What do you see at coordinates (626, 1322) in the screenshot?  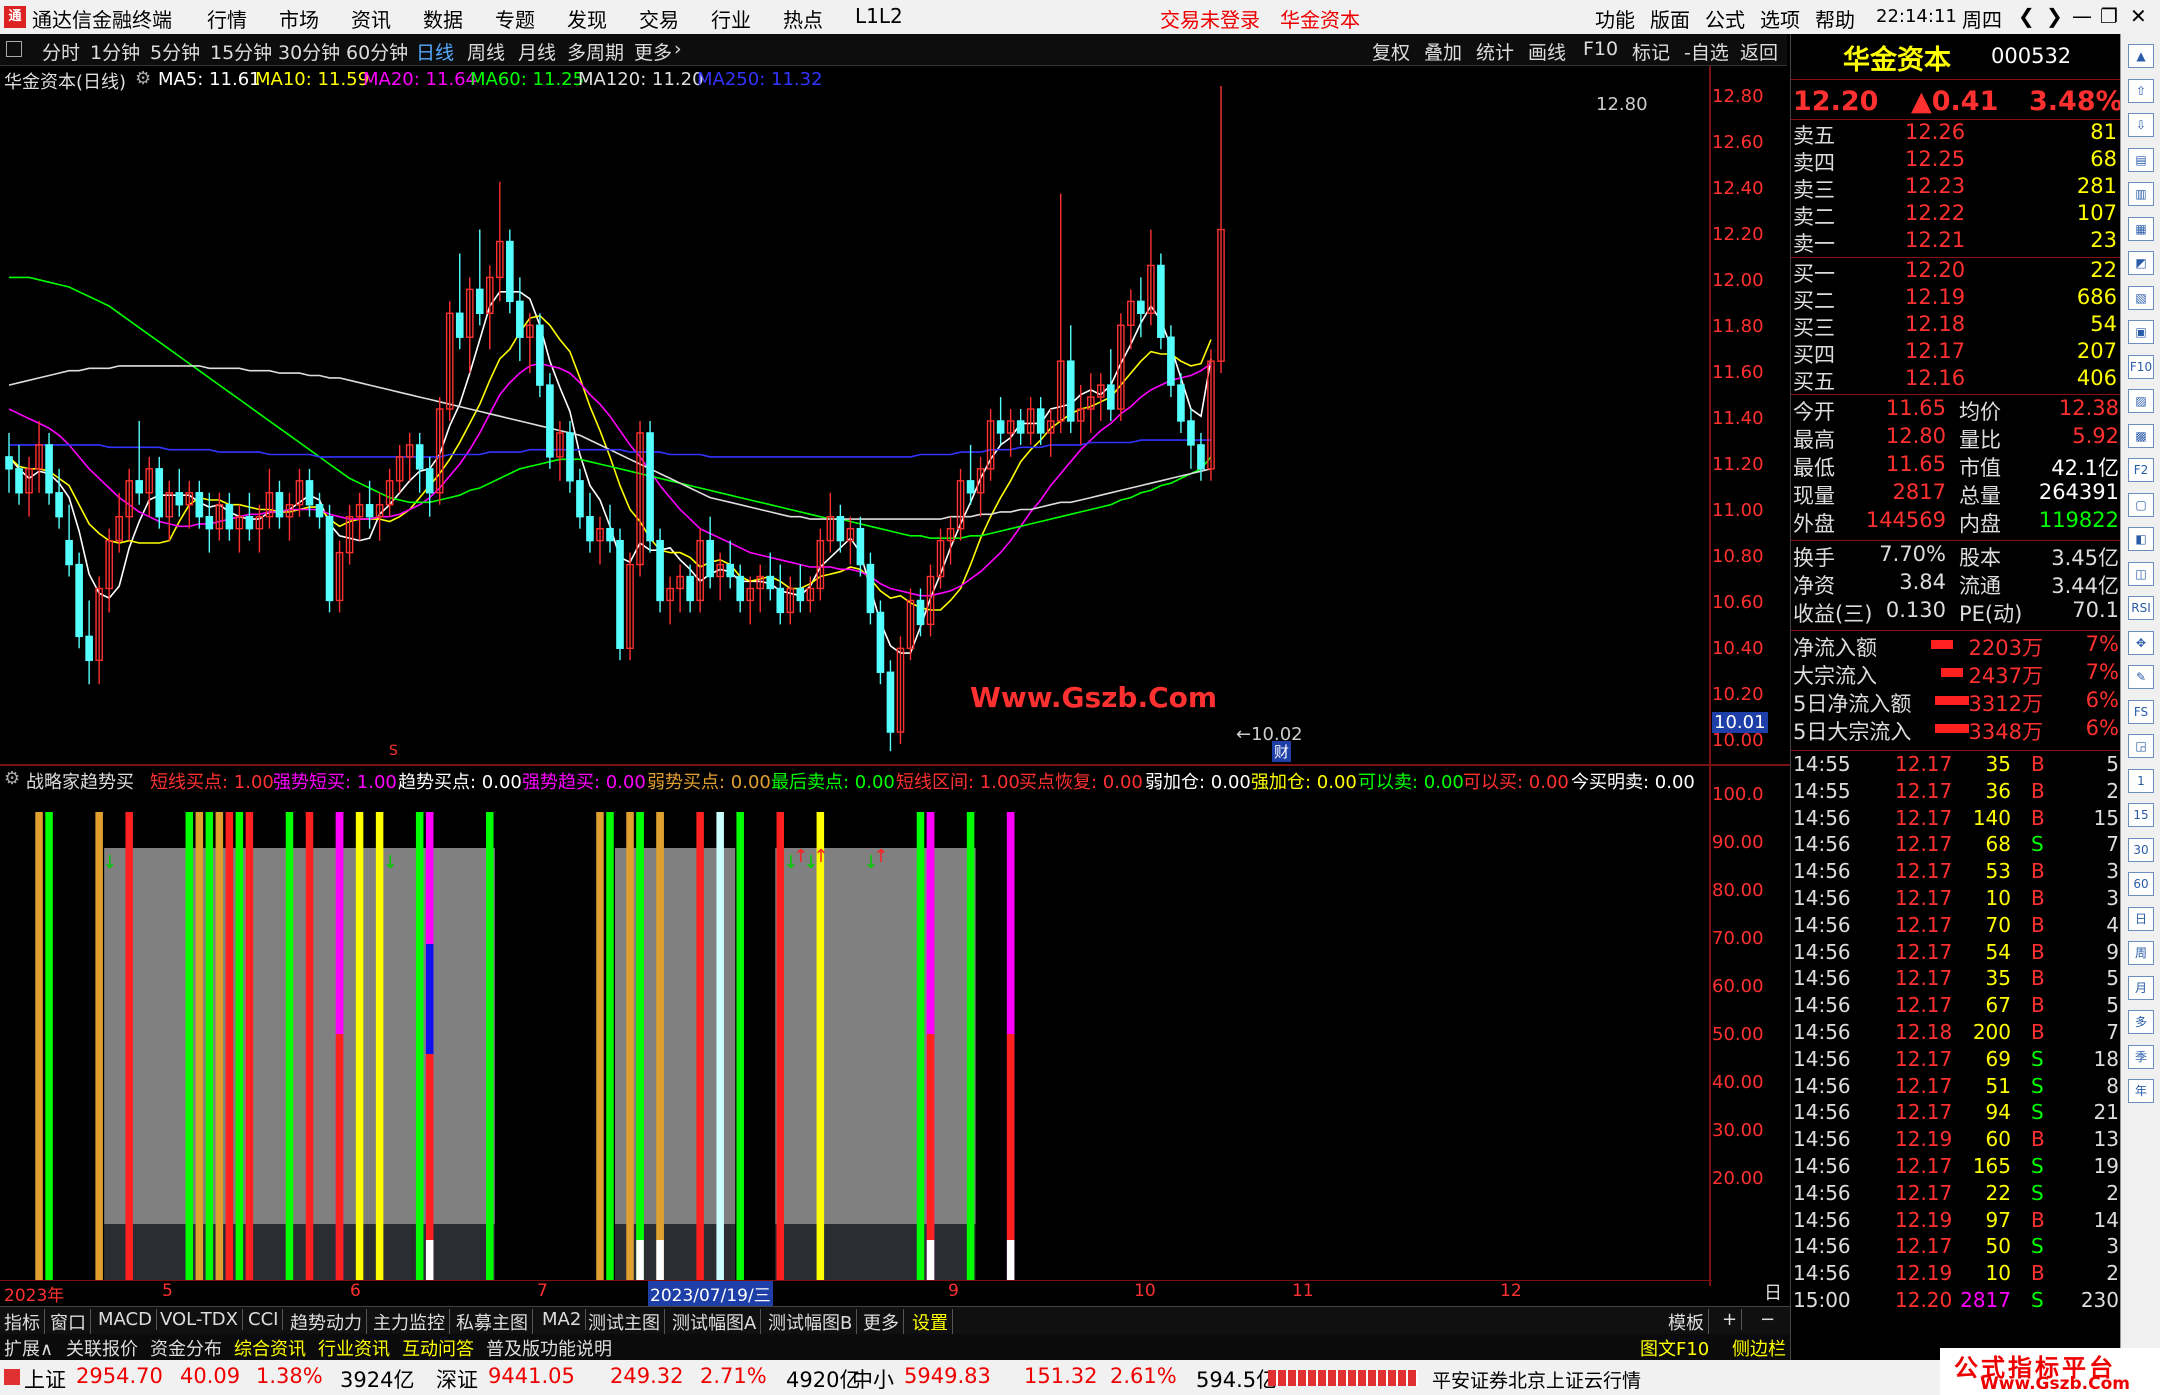 I see `tab-test-main: 测试主图` at bounding box center [626, 1322].